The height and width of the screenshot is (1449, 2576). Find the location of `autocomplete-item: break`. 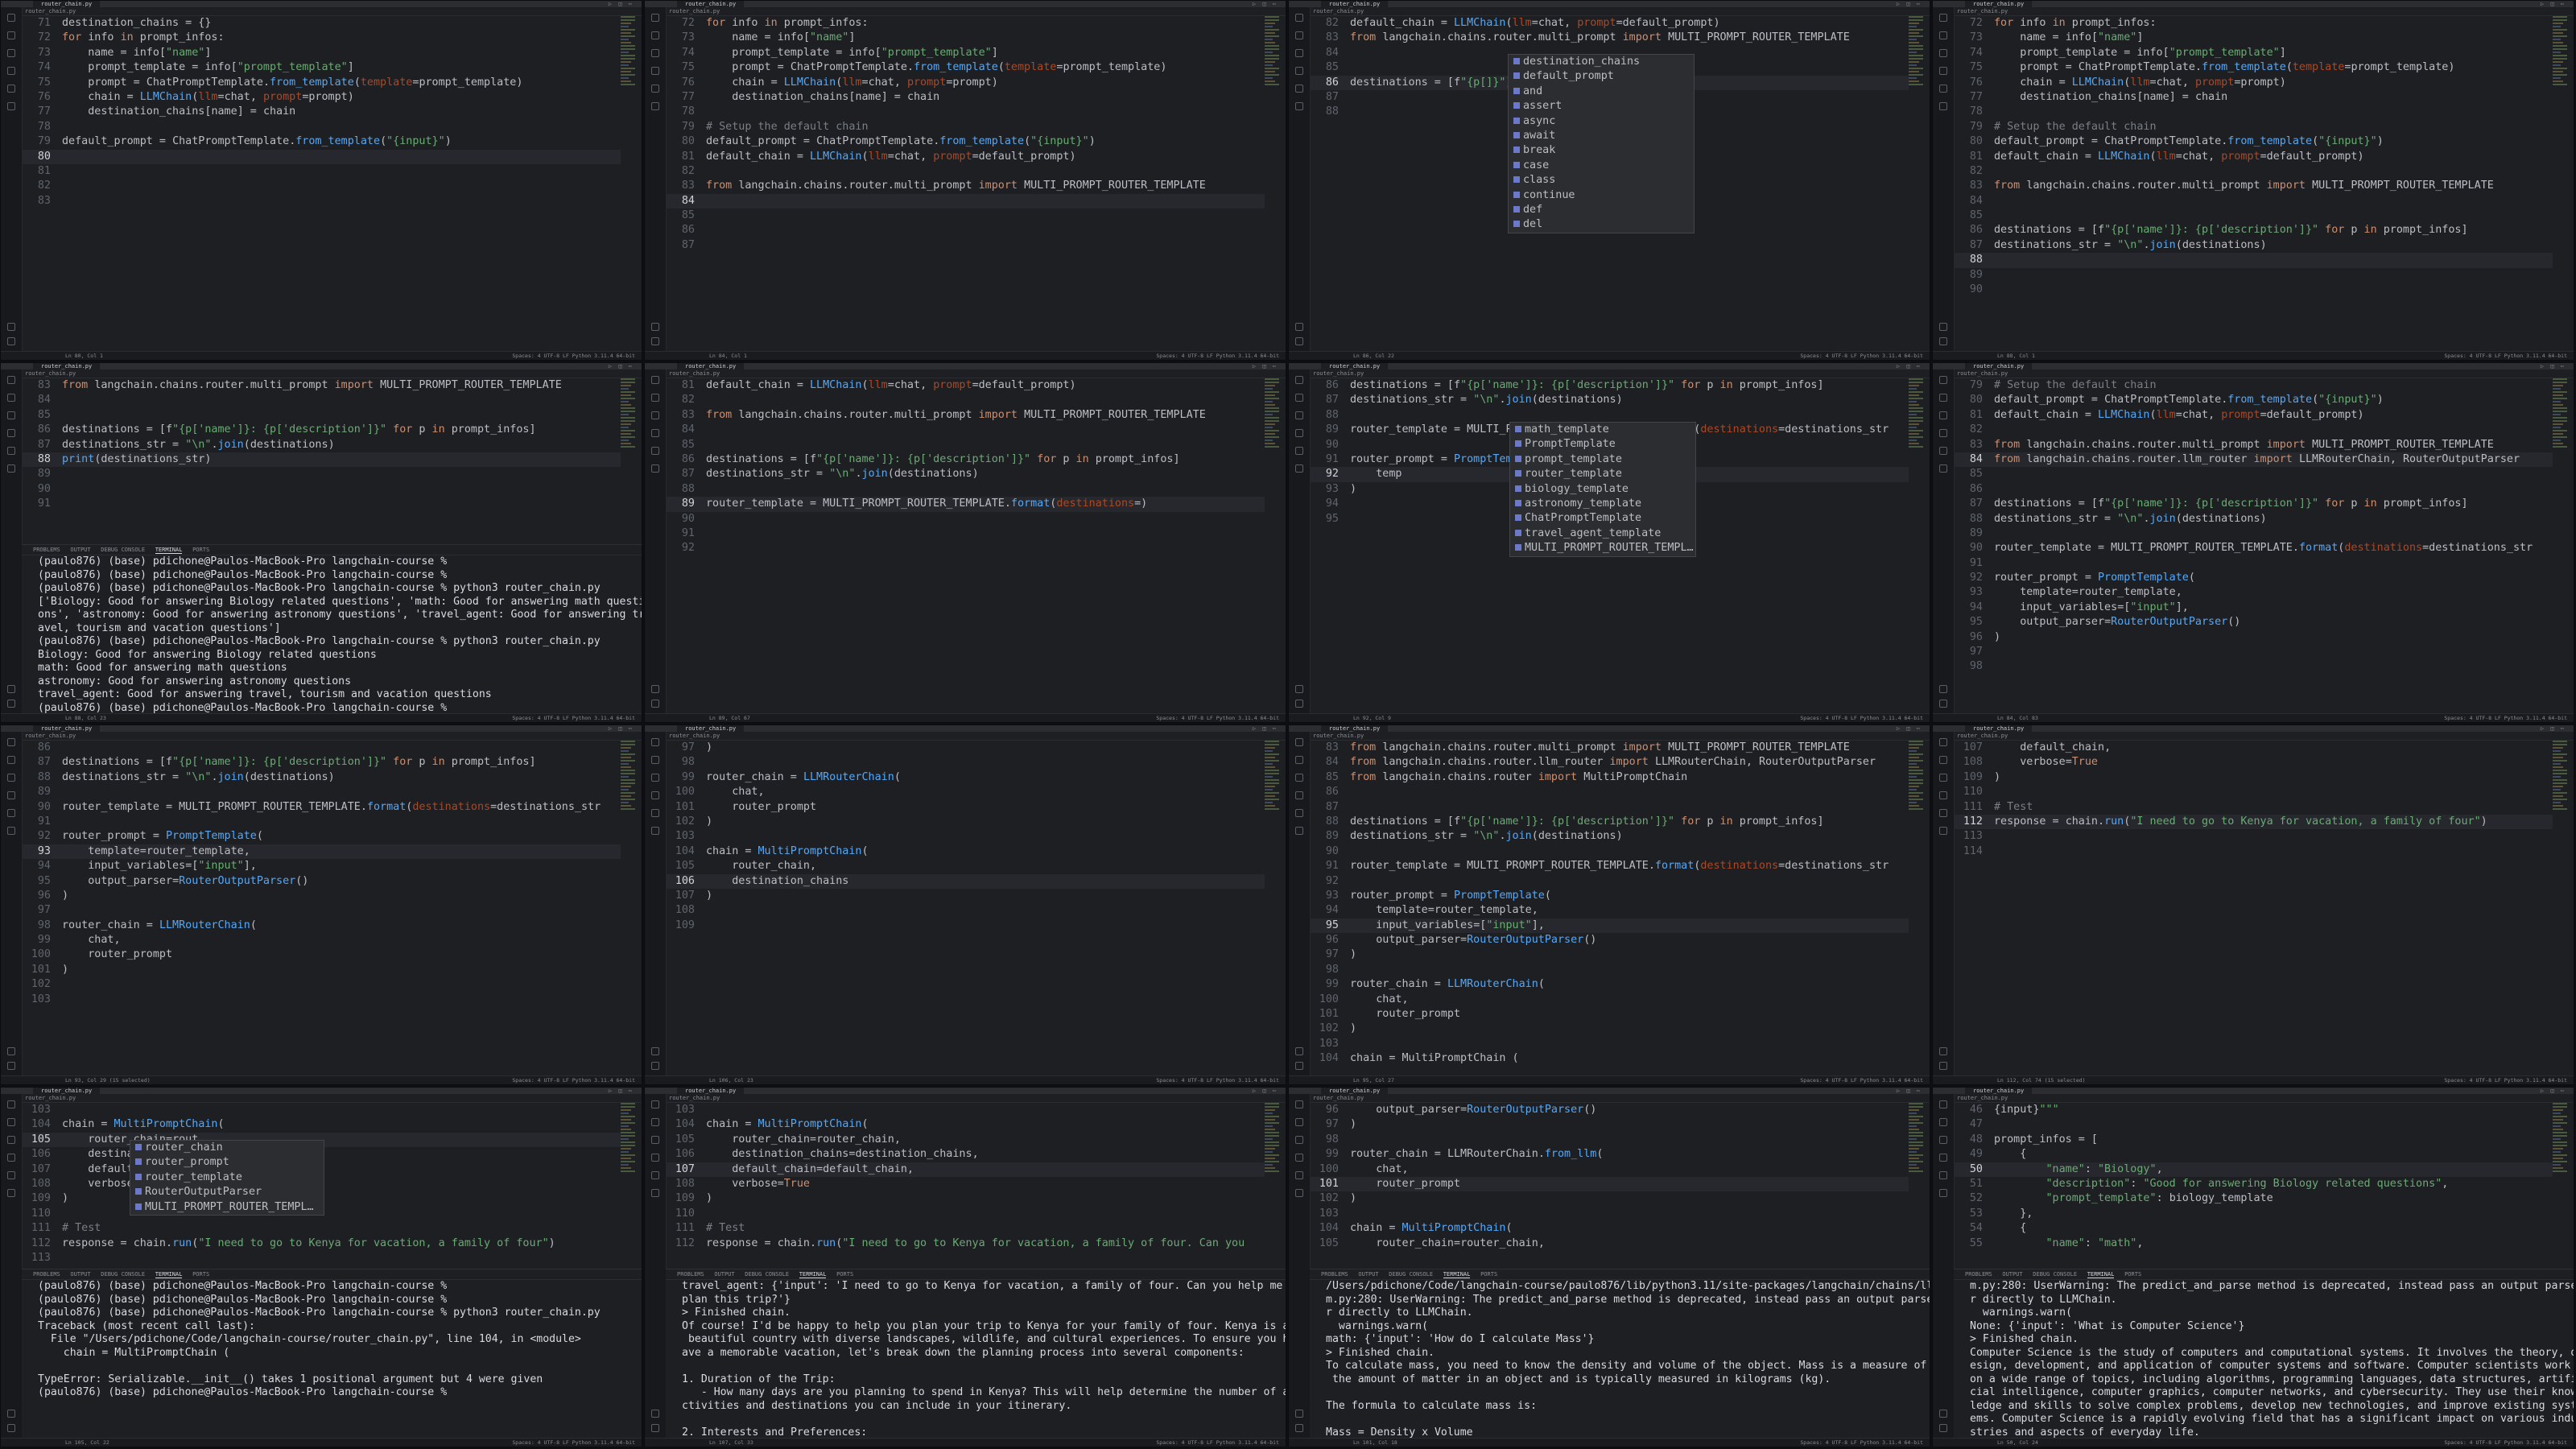

autocomplete-item: break is located at coordinates (1601, 150).